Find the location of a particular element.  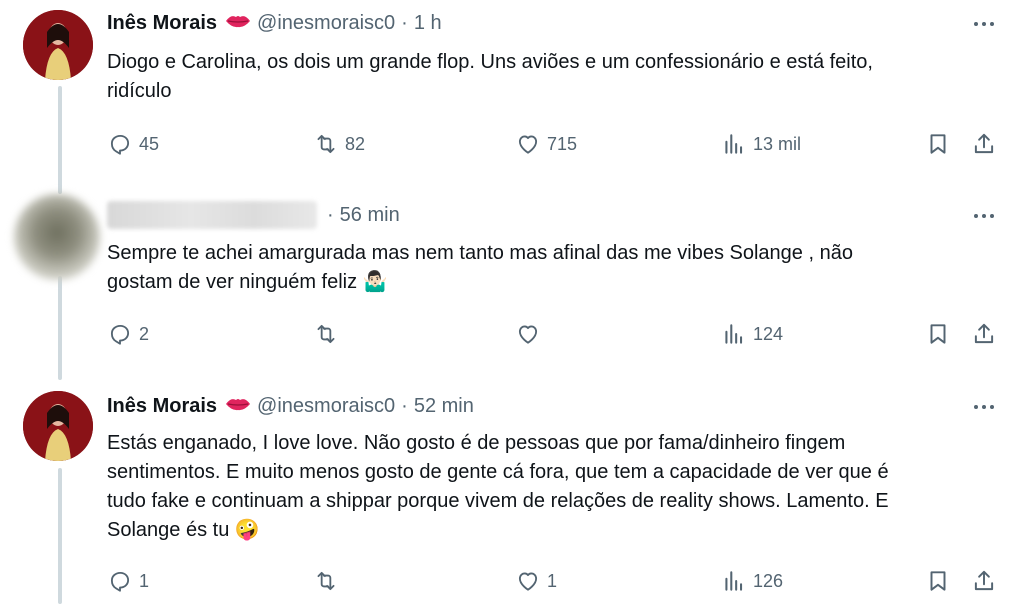

action-bar: 1 1 126 is located at coordinates (552, 581).